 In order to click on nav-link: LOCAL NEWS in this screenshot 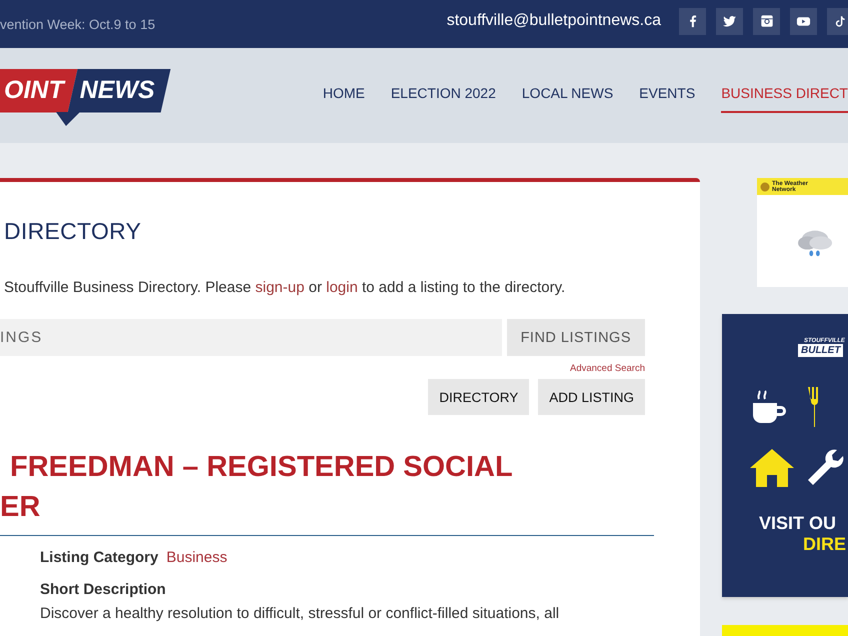, I will do `click(568, 95)`.